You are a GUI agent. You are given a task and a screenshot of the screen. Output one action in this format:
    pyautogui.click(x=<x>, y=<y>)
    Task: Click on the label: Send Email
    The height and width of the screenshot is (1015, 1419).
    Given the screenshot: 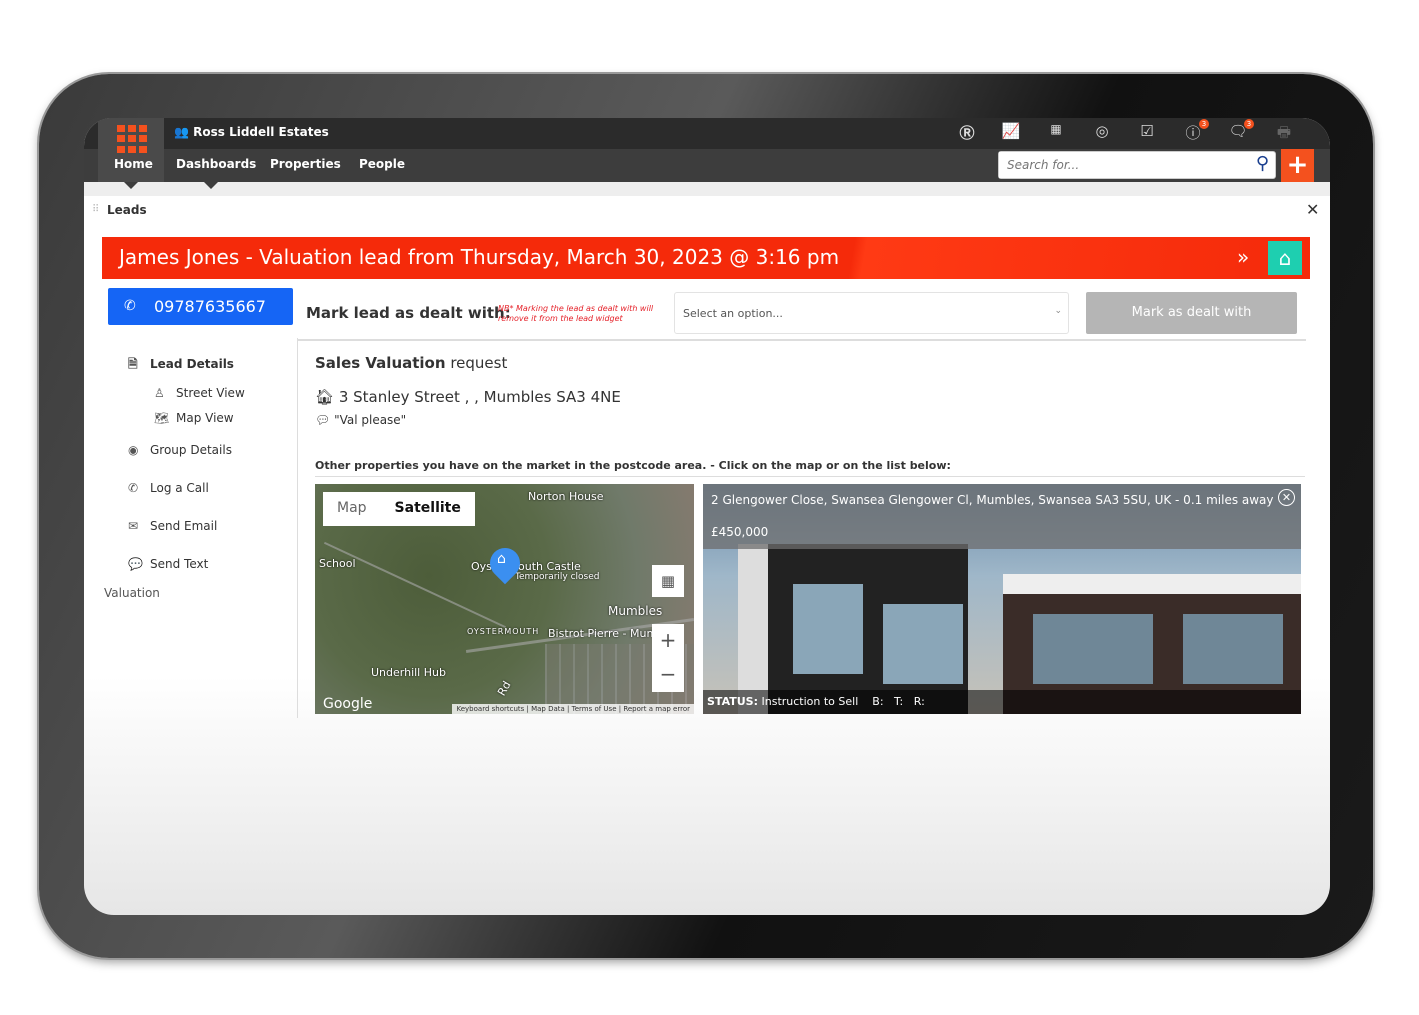 What is the action you would take?
    pyautogui.click(x=184, y=526)
    